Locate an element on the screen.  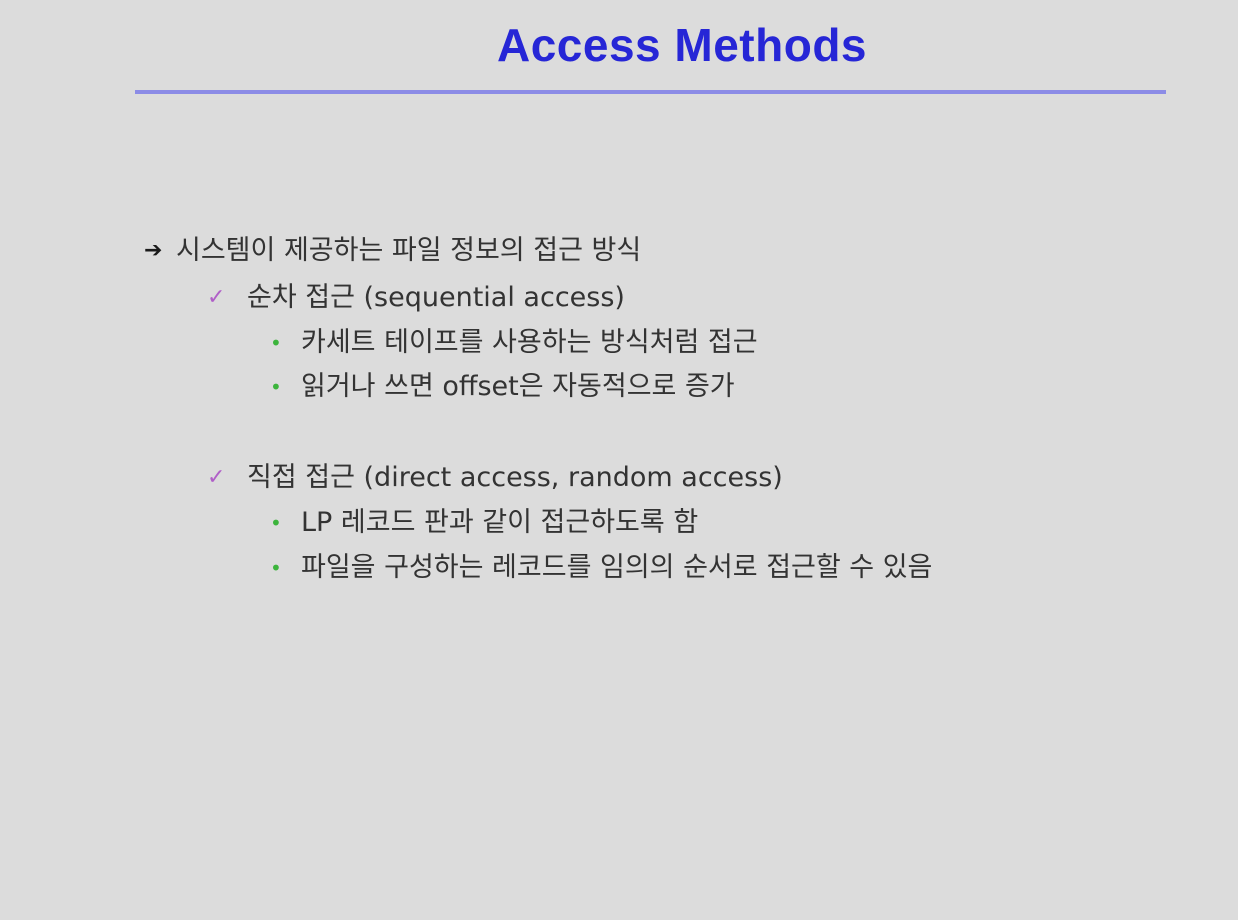
bullet-item-level2: ✓ 직접 접근 (direct access, random access) is located at coordinates (495, 478).